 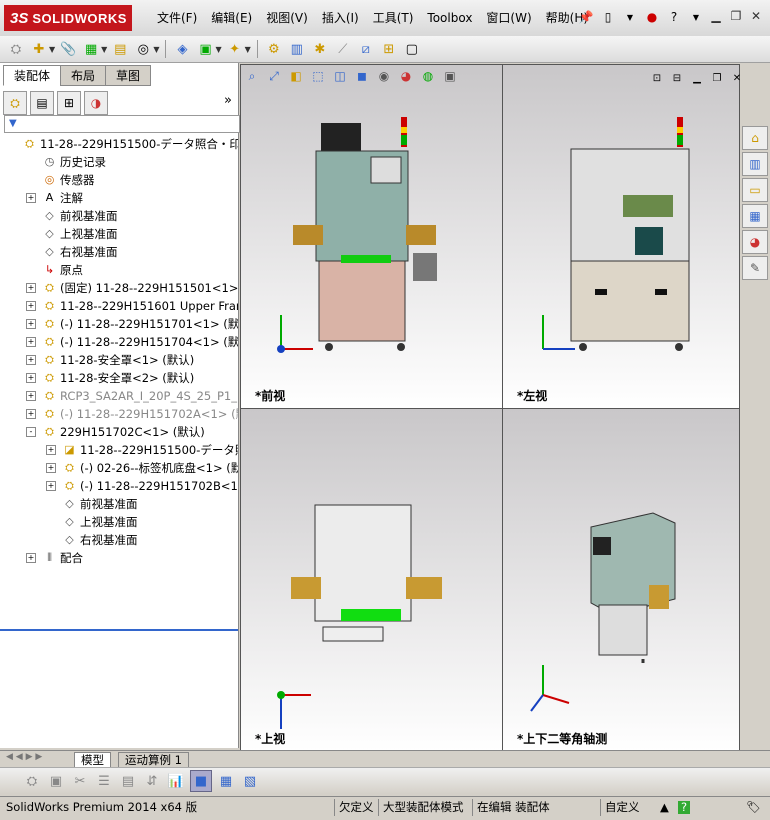 What do you see at coordinates (622, 807) in the screenshot?
I see `status-units: 自定义` at bounding box center [622, 807].